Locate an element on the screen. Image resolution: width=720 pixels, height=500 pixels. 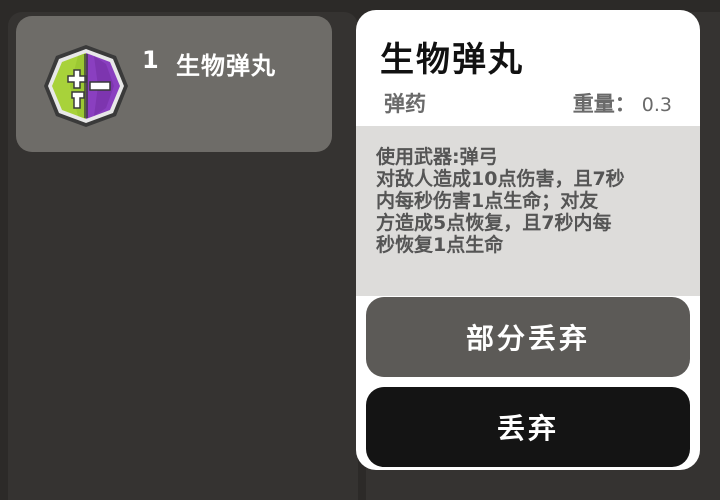
drop-button: 丢弃 is located at coordinates (528, 427).